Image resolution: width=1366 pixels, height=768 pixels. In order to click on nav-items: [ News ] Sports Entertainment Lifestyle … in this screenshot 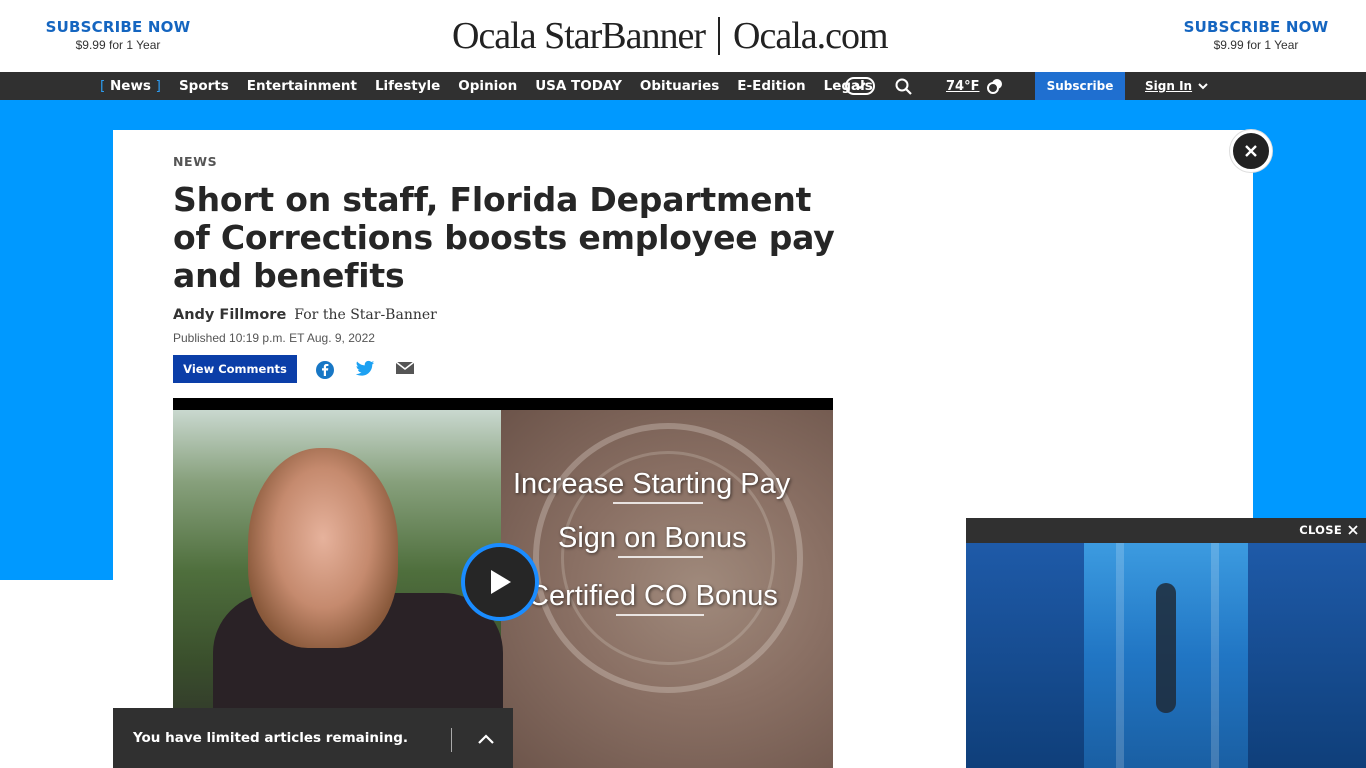, I will do `click(495, 86)`.